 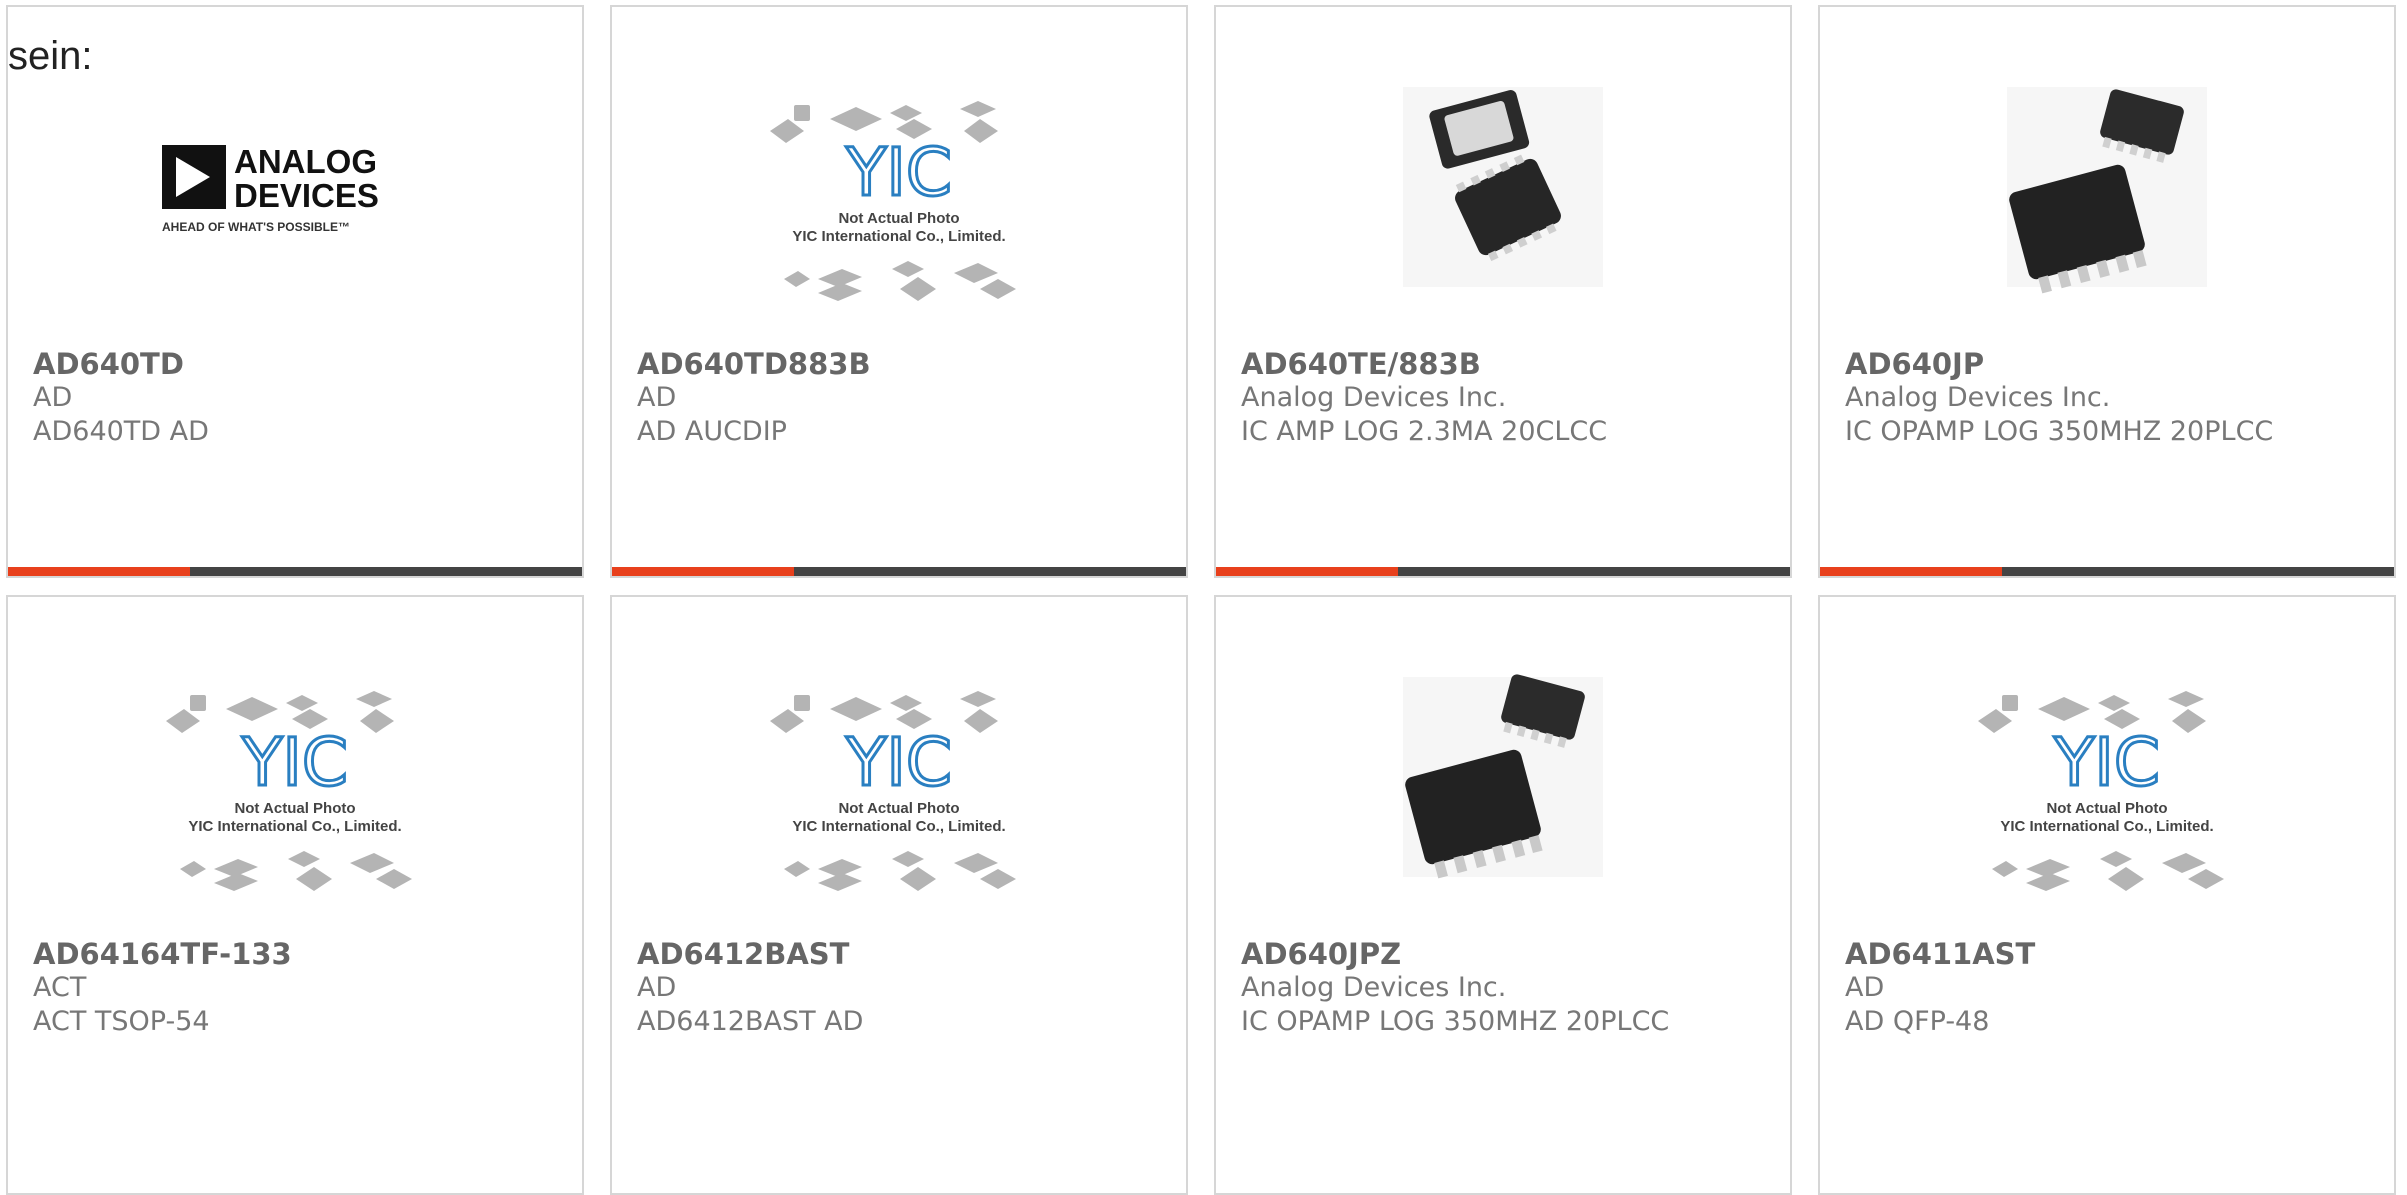 What do you see at coordinates (750, 1021) in the screenshot?
I see `description: AD6412BAST AD` at bounding box center [750, 1021].